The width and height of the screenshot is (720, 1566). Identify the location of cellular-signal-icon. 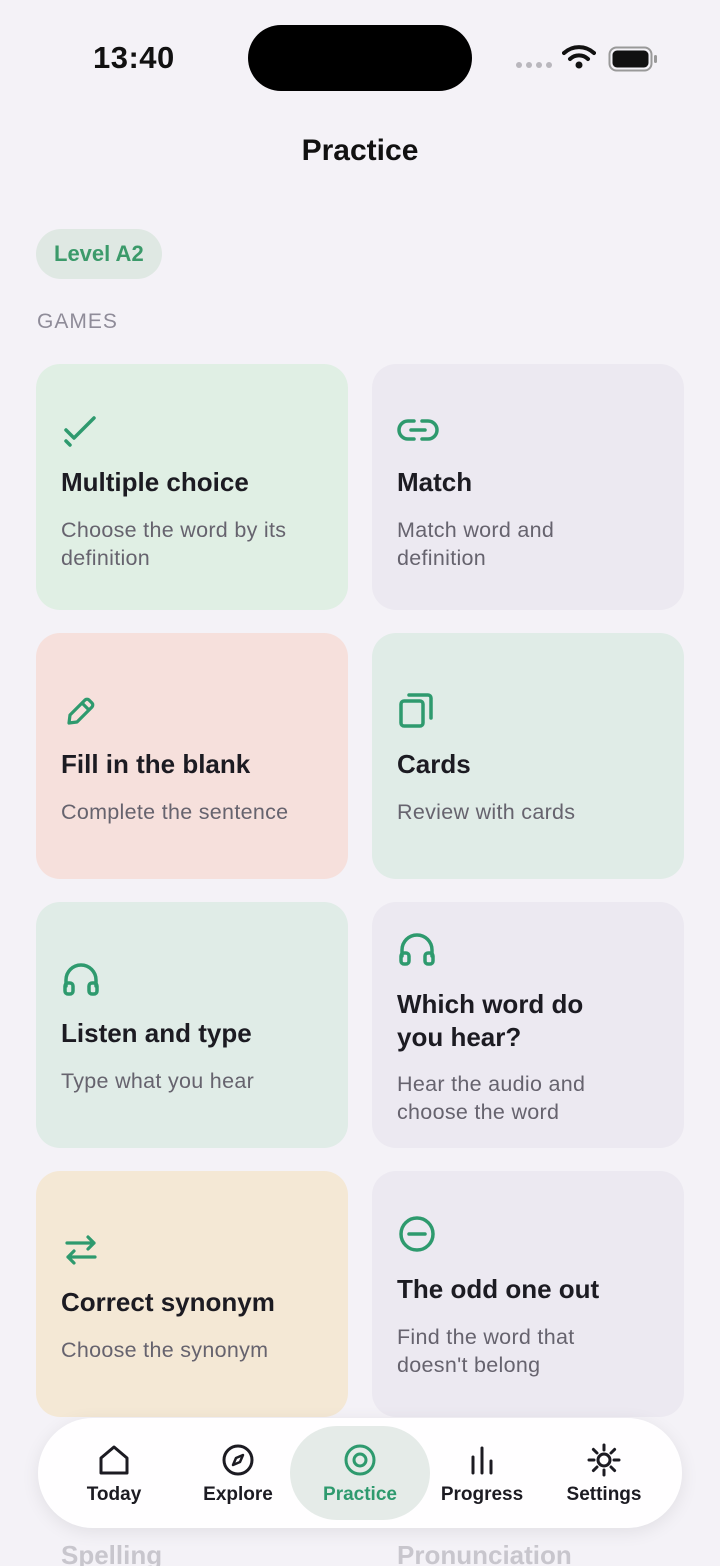
(534, 65).